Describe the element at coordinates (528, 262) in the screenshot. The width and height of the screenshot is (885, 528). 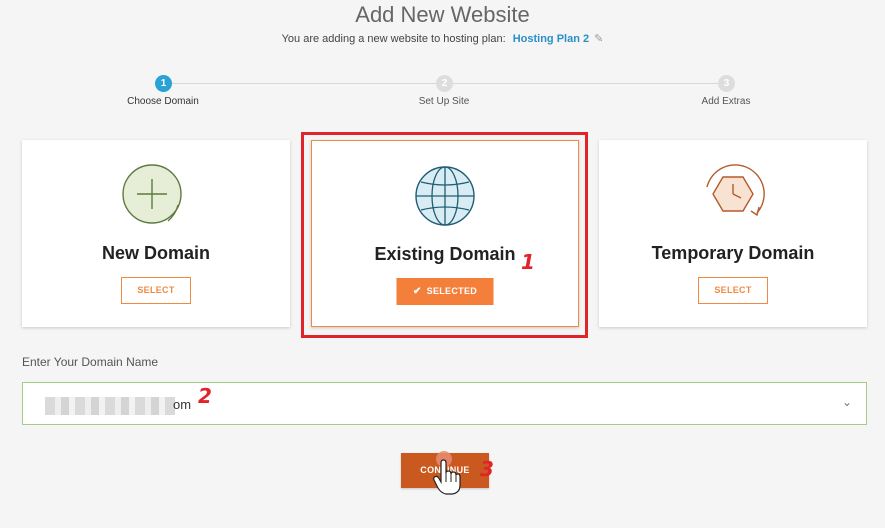
I see `annotation-1: 1` at that location.